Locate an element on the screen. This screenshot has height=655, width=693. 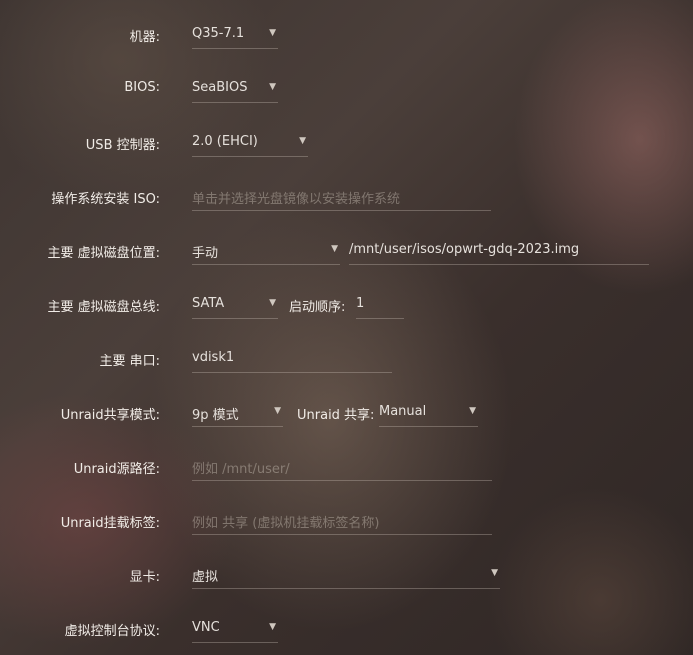
console-protocol-value: VNC is located at coordinates (206, 627).